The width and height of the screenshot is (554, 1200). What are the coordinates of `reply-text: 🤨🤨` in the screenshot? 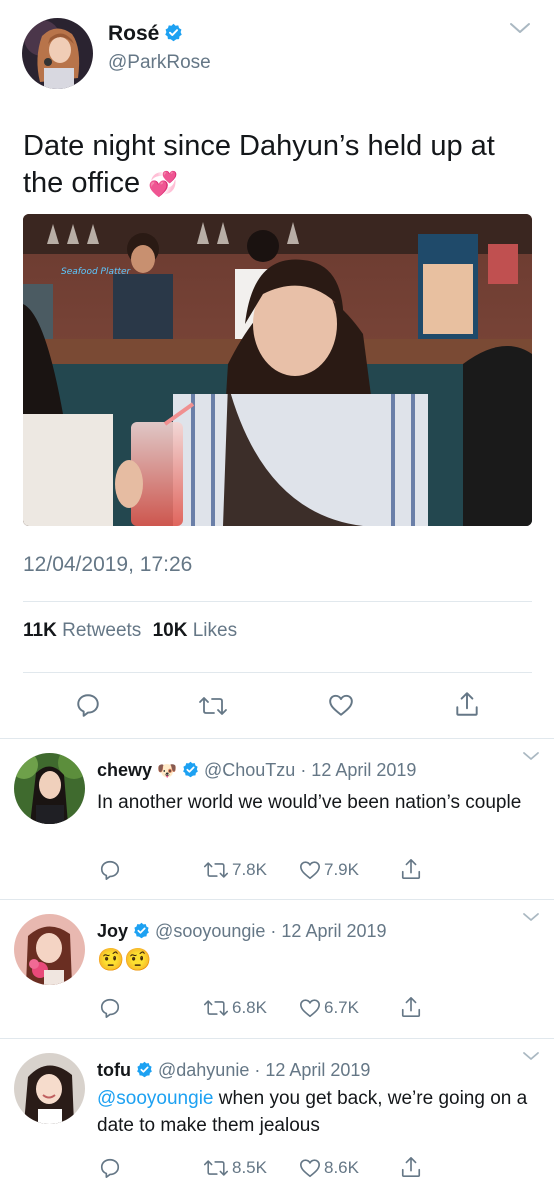 It's located at (124, 959).